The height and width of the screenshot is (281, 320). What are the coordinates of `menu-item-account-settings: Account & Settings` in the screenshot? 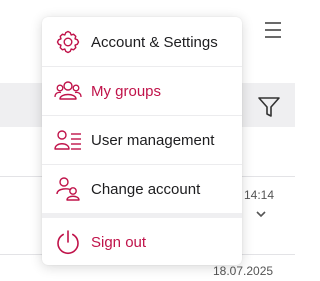 It's located at (142, 42).